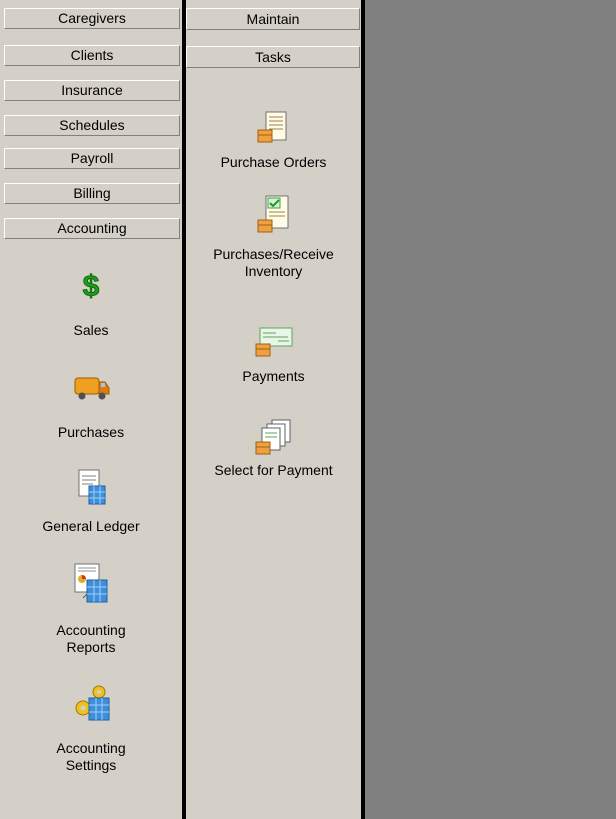 This screenshot has height=819, width=616. What do you see at coordinates (92, 18) in the screenshot?
I see `category-caregivers: Caregivers` at bounding box center [92, 18].